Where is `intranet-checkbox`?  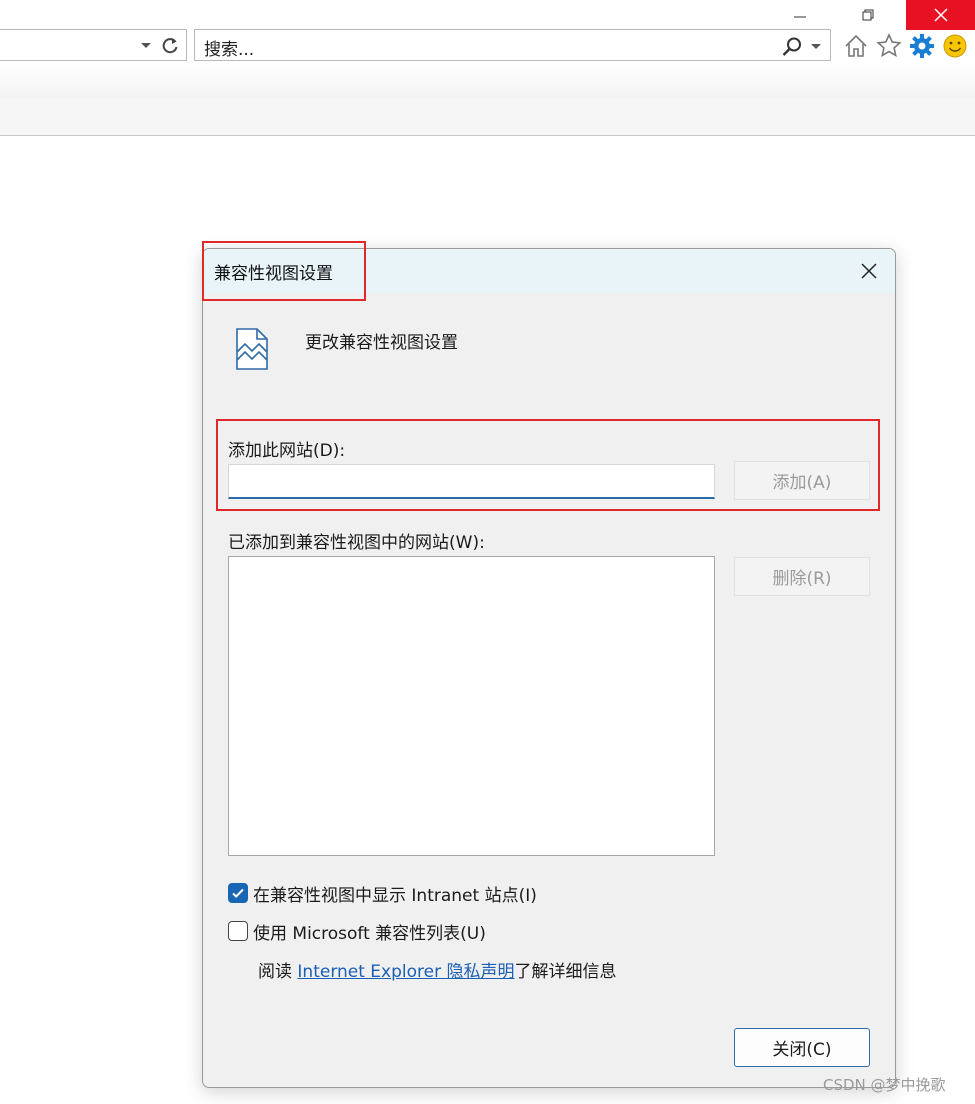
intranet-checkbox is located at coordinates (238, 893).